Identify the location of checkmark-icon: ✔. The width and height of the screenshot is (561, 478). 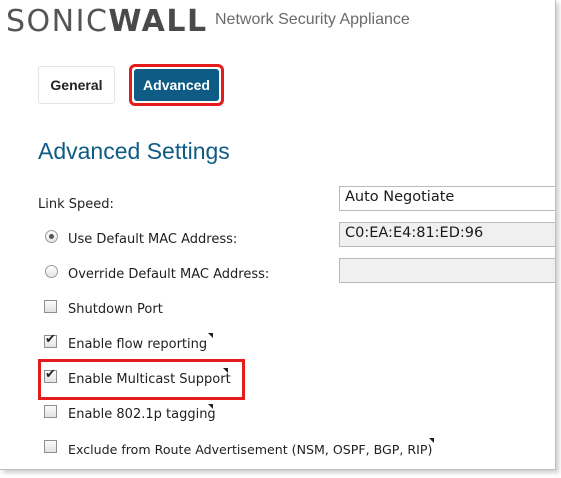
(50, 339).